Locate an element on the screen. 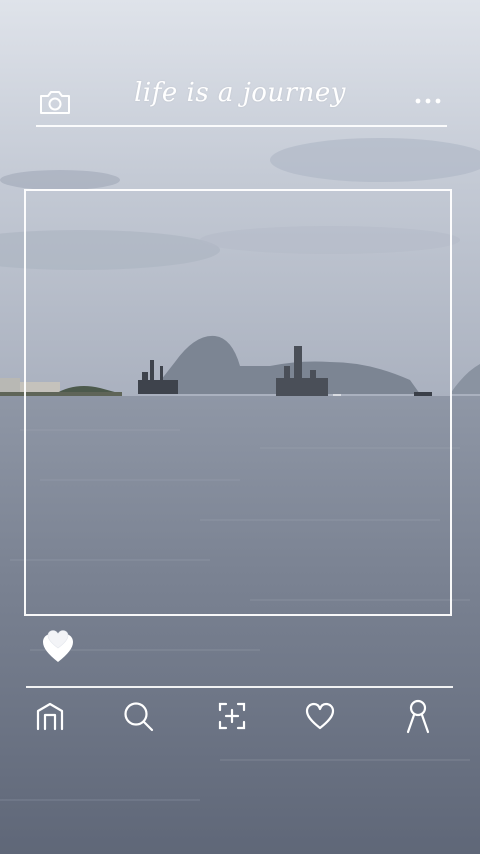 This screenshot has width=480, height=854. nav-home is located at coordinates (50, 716).